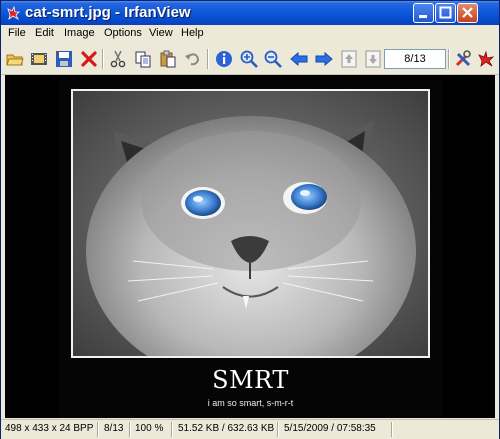 Image resolution: width=500 pixels, height=439 pixels. Describe the element at coordinates (324, 59) in the screenshot. I see `next-icon` at that location.